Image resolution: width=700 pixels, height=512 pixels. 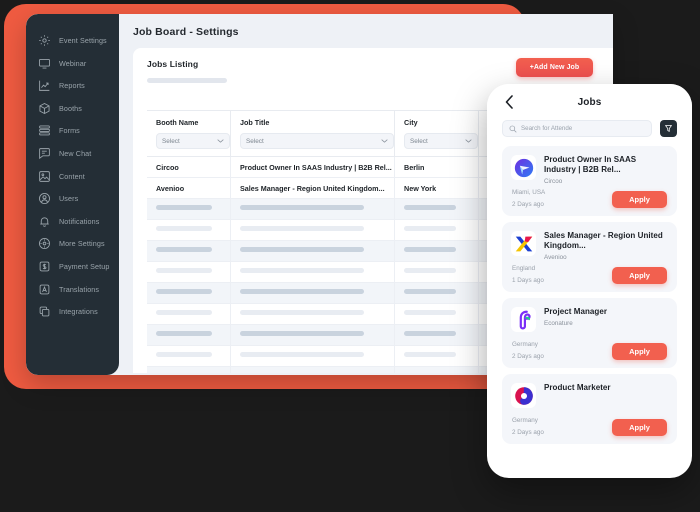 I want to click on sidebar-item-label: Content, so click(x=72, y=176).